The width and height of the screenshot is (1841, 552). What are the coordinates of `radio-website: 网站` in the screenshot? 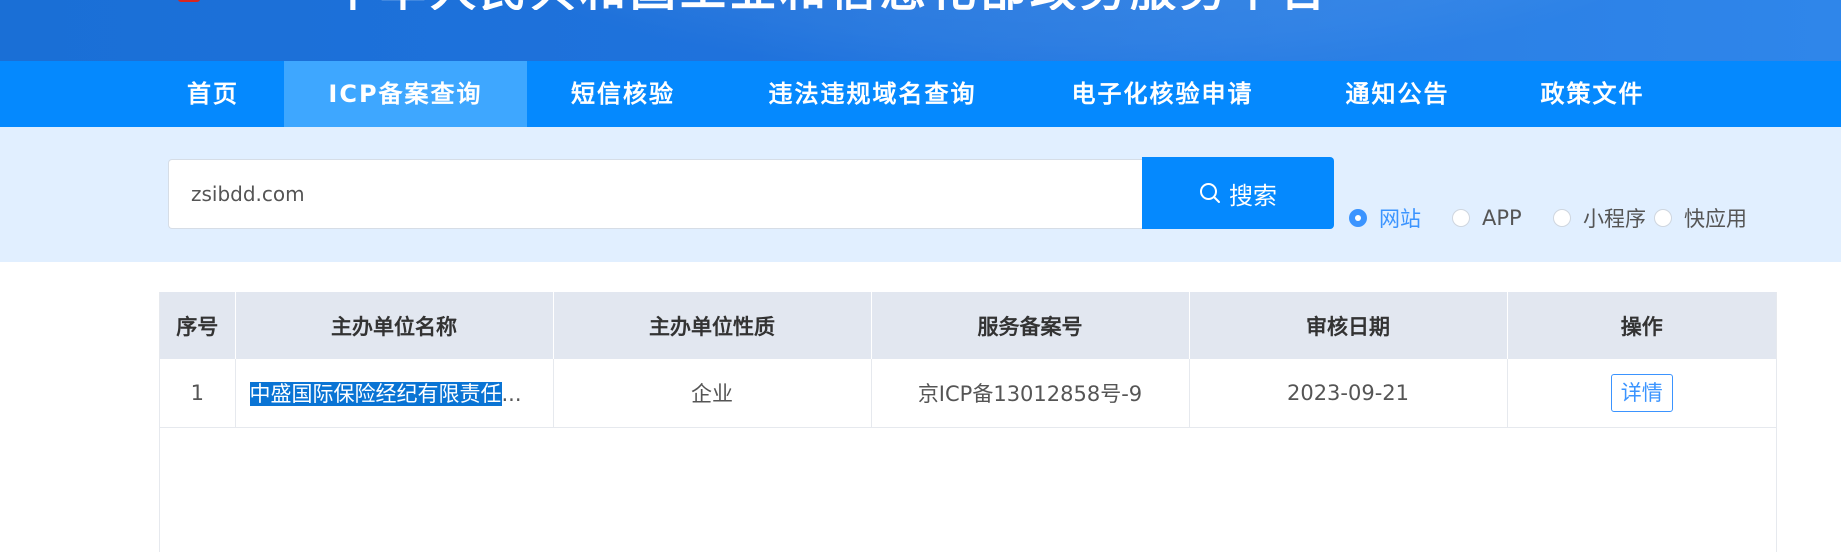 It's located at (1385, 218).